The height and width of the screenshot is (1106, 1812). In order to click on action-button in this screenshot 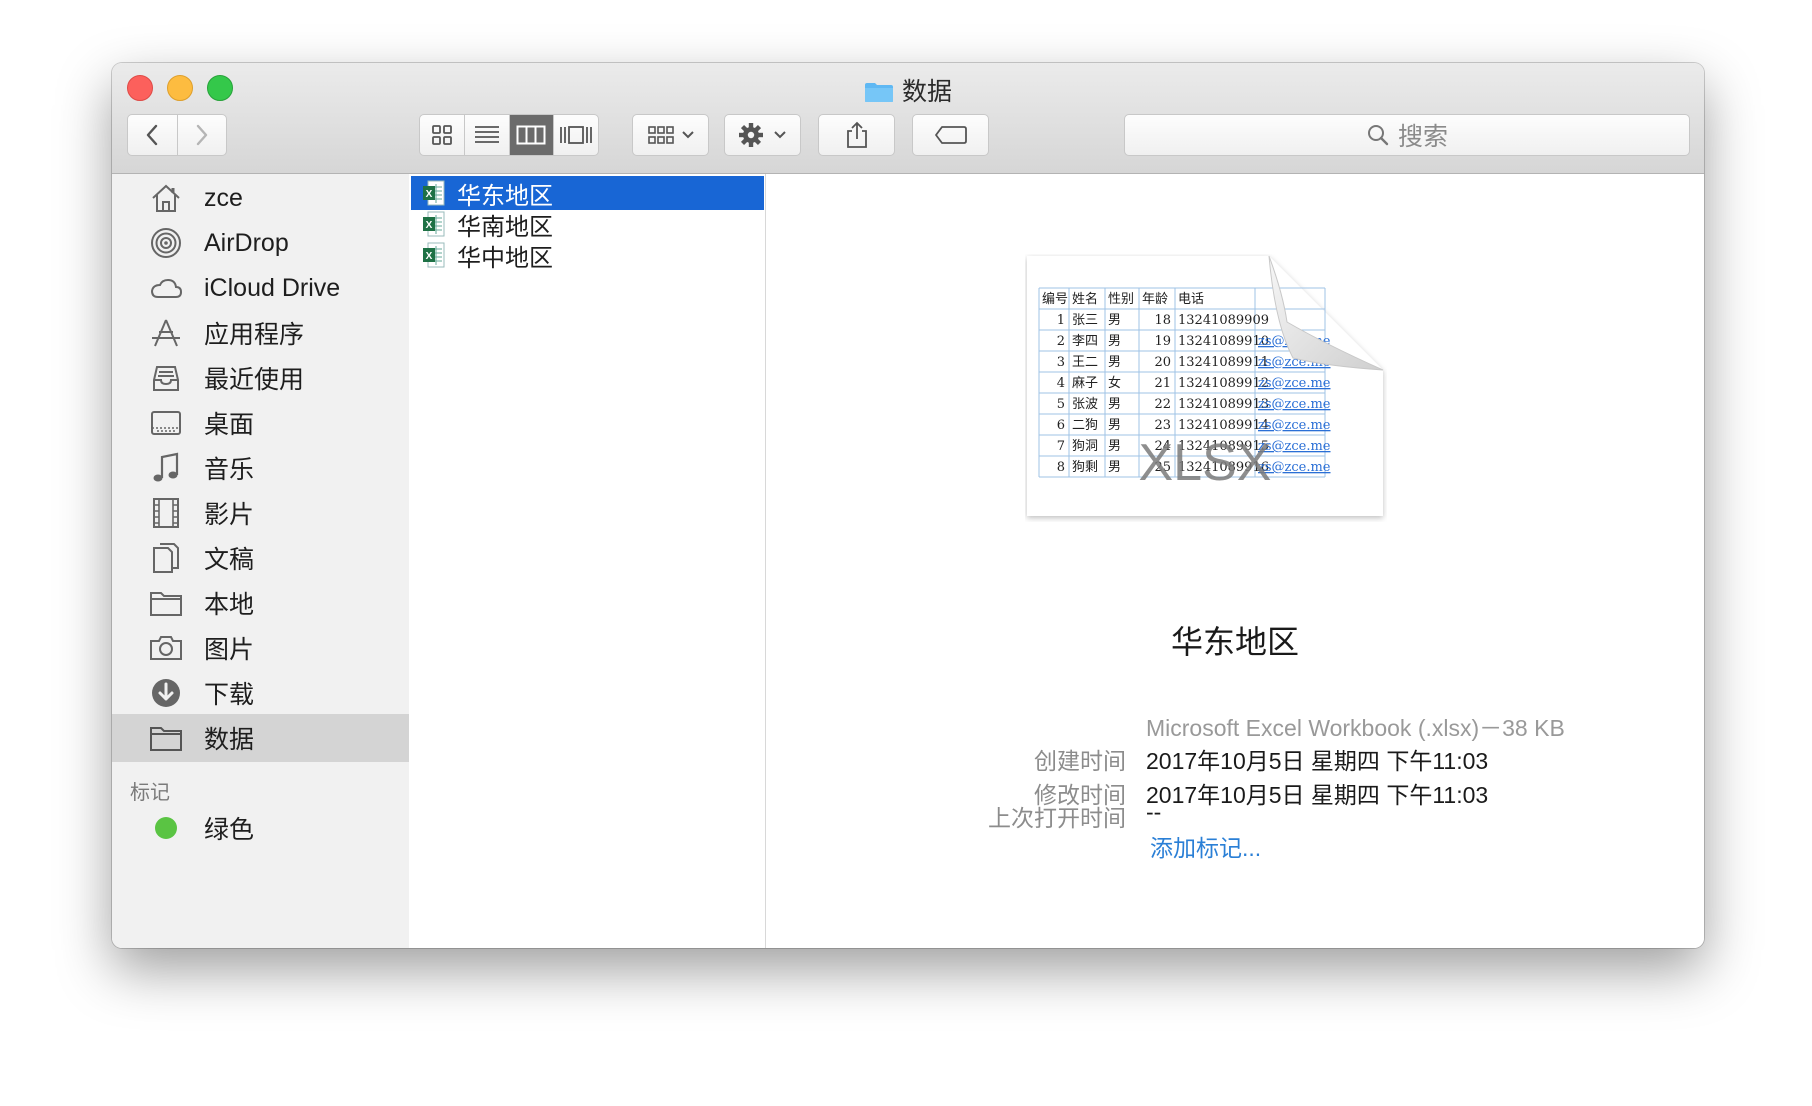, I will do `click(762, 135)`.